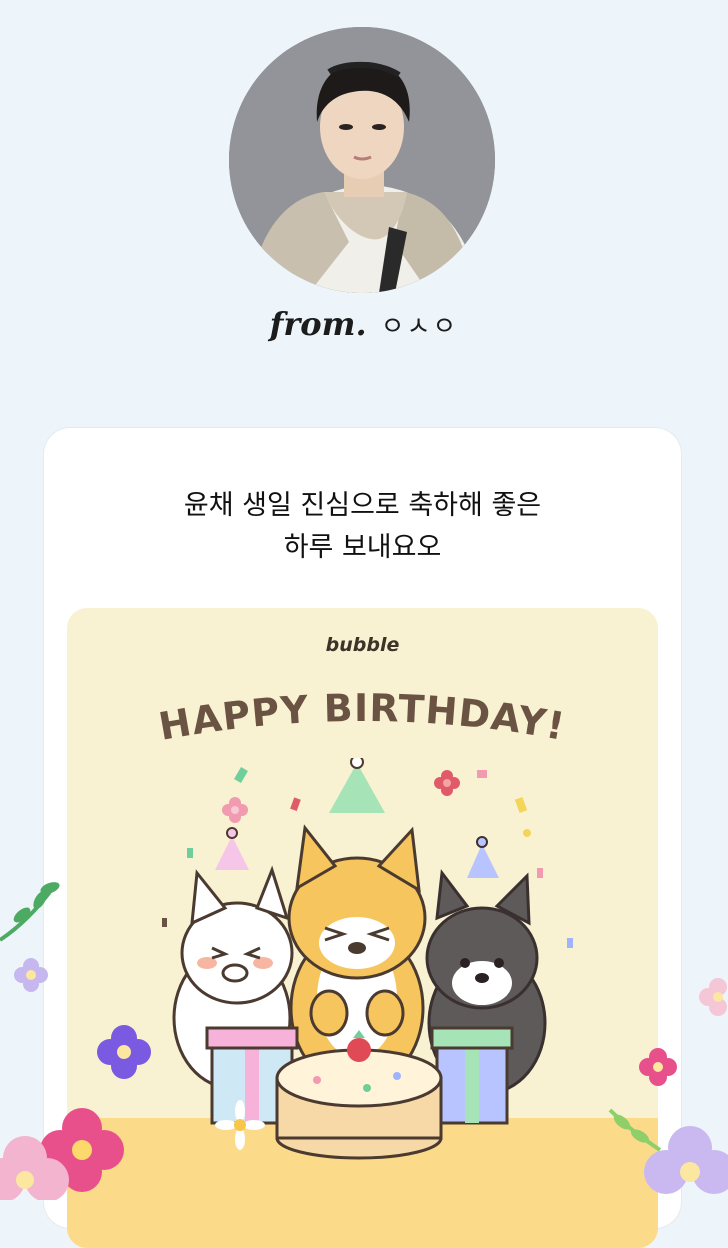 The image size is (728, 1248). I want to click on lavender-flower-small, so click(31, 975).